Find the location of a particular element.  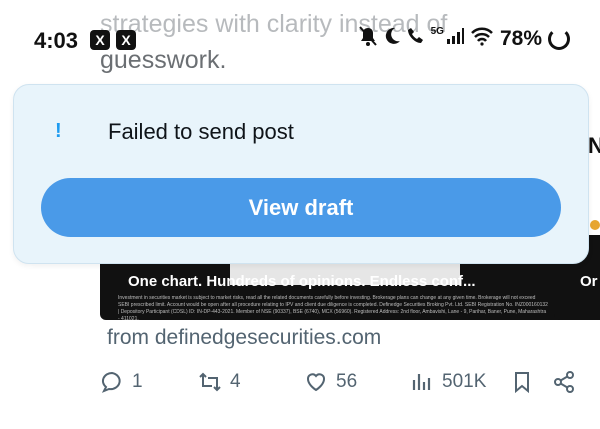

reply-count: 1 is located at coordinates (137, 381).